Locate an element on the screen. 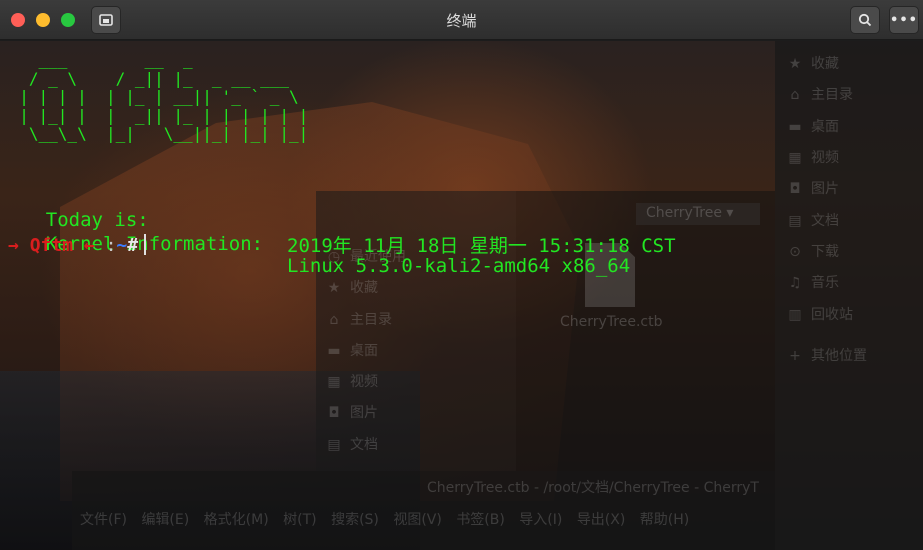  ghost-places-item: 文档 is located at coordinates (364, 445).